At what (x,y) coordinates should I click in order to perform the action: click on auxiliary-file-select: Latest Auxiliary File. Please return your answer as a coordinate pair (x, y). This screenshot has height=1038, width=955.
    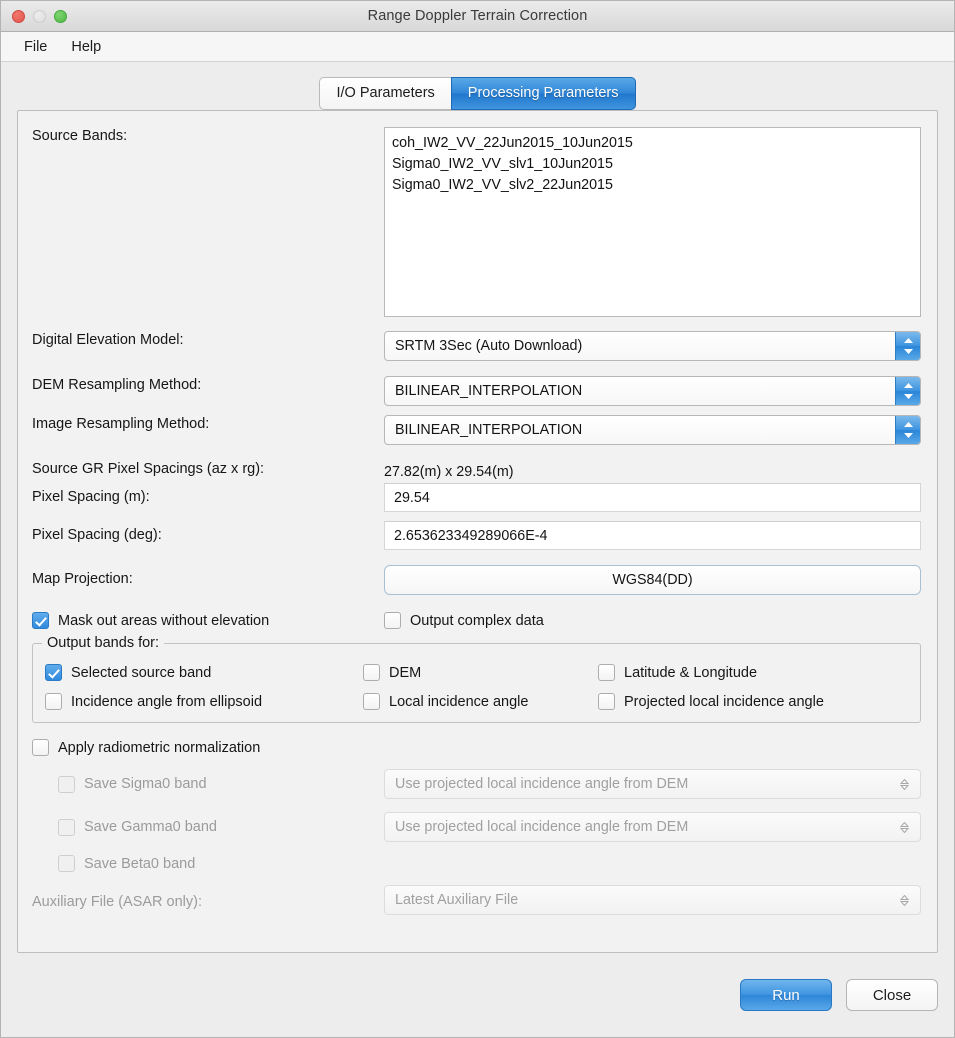
    Looking at the image, I should click on (652, 900).